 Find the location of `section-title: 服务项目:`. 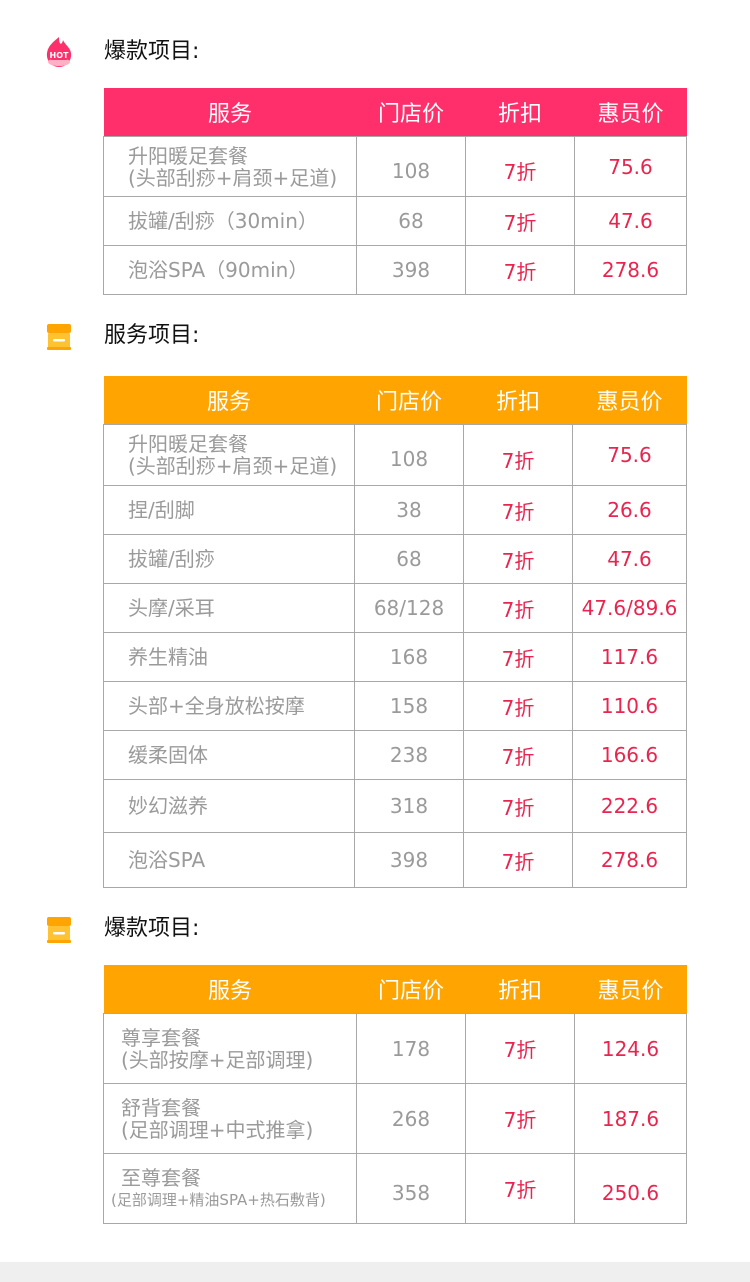

section-title: 服务项目: is located at coordinates (152, 335).